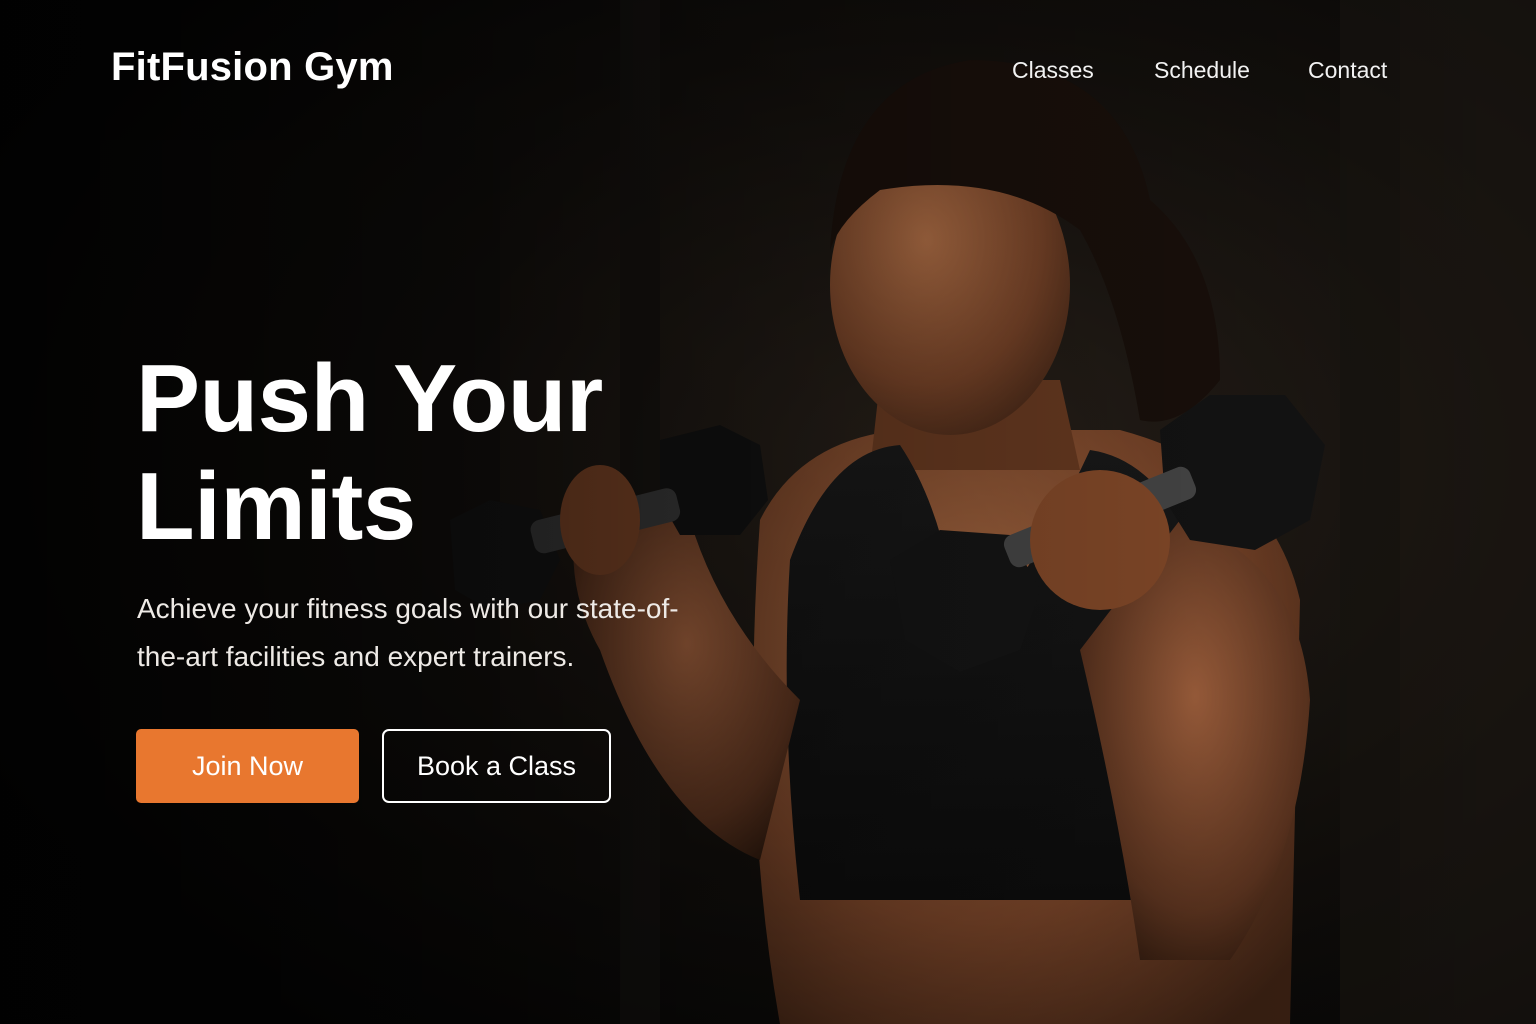 Image resolution: width=1536 pixels, height=1024 pixels. What do you see at coordinates (768, 70) in the screenshot?
I see `top-navigation-bar: FitFusion Gym Classes Schedule Contact` at bounding box center [768, 70].